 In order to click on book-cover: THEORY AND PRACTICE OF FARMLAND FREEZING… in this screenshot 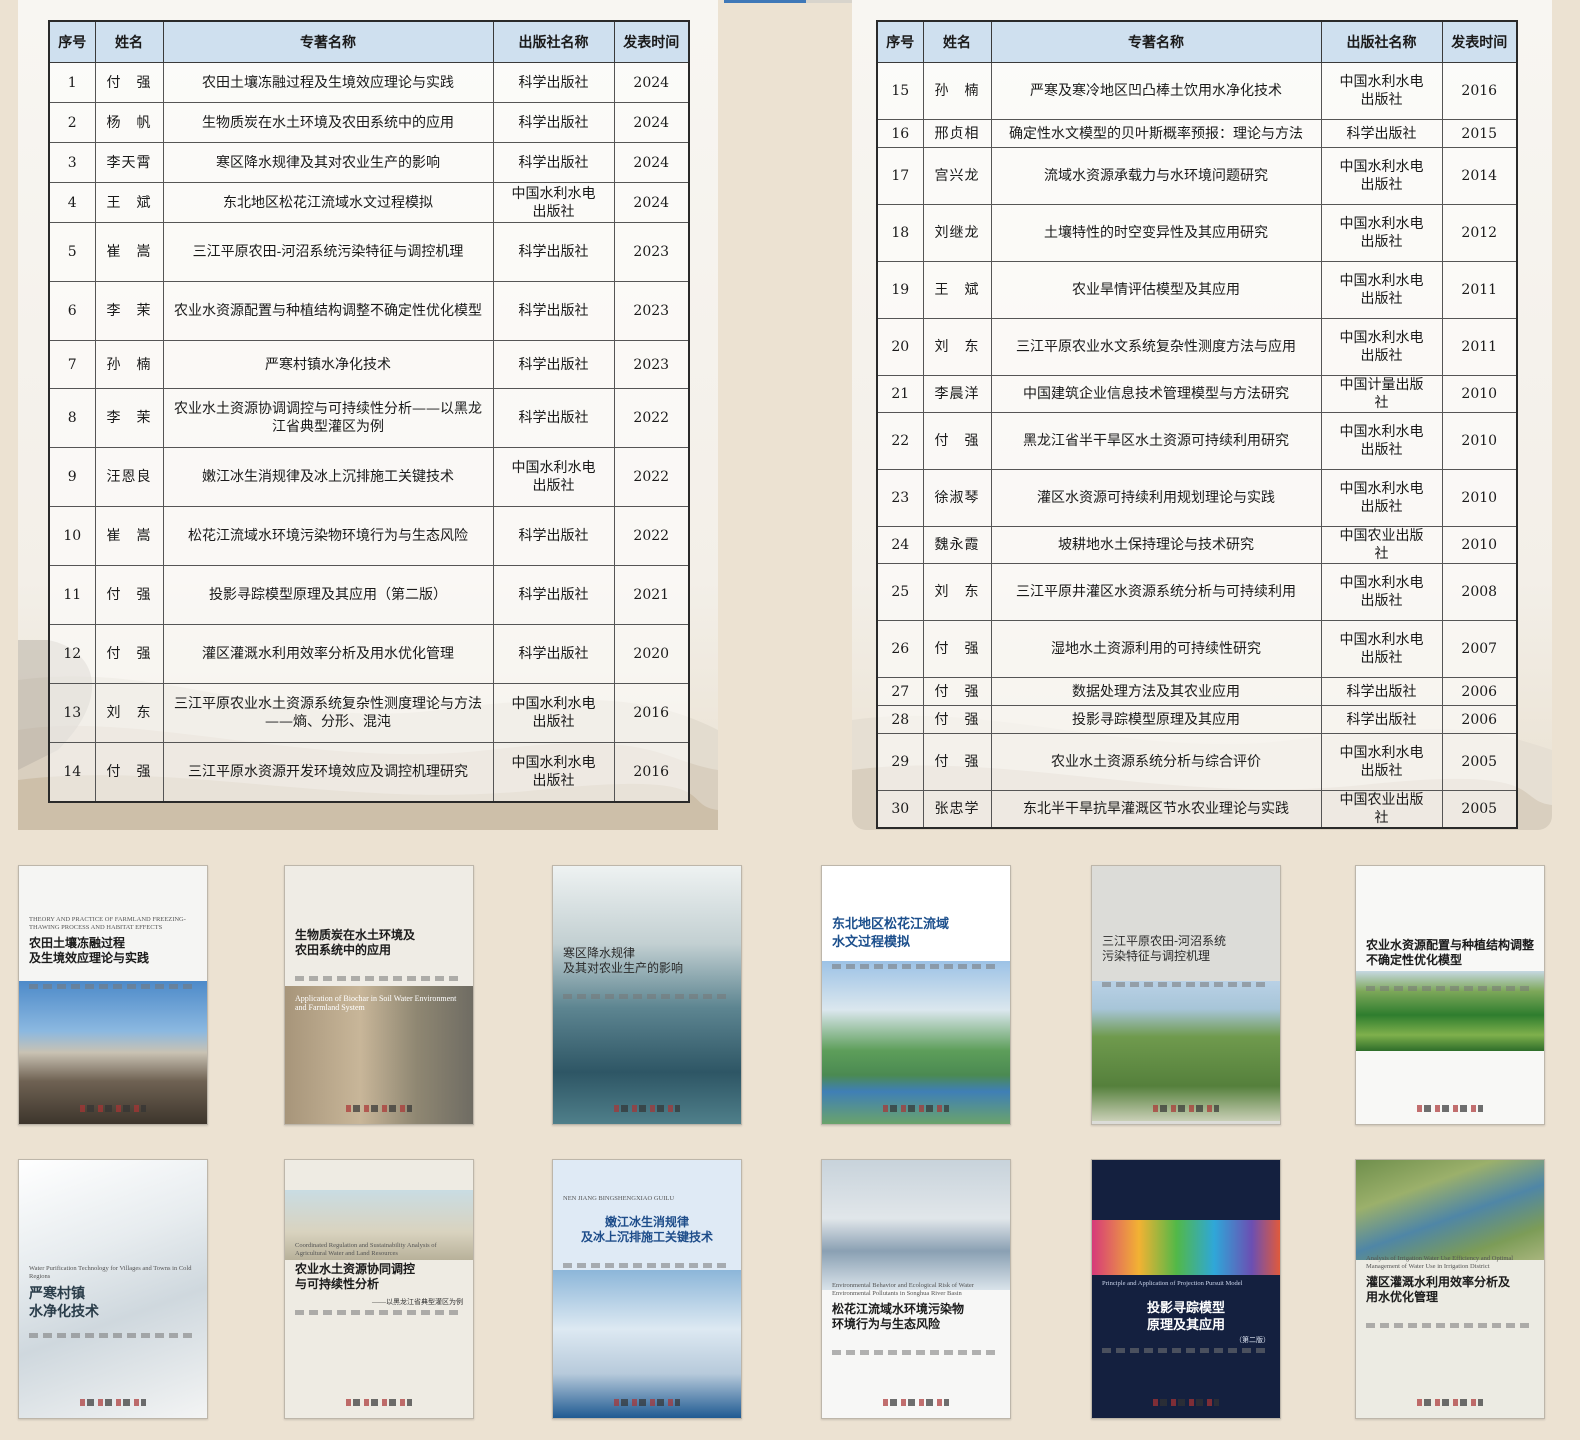, I will do `click(113, 995)`.